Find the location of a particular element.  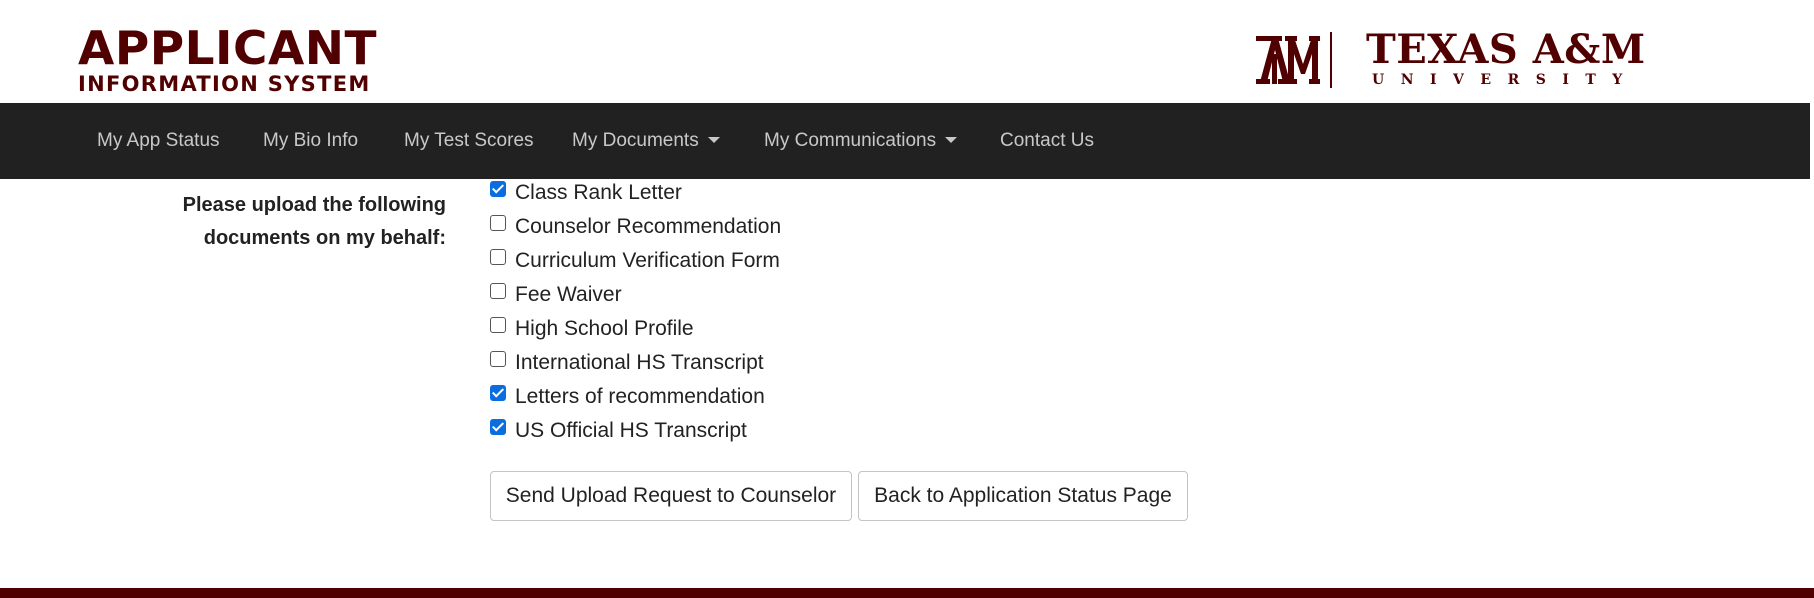

document-option-label: Counselor Recommendation is located at coordinates (648, 226).